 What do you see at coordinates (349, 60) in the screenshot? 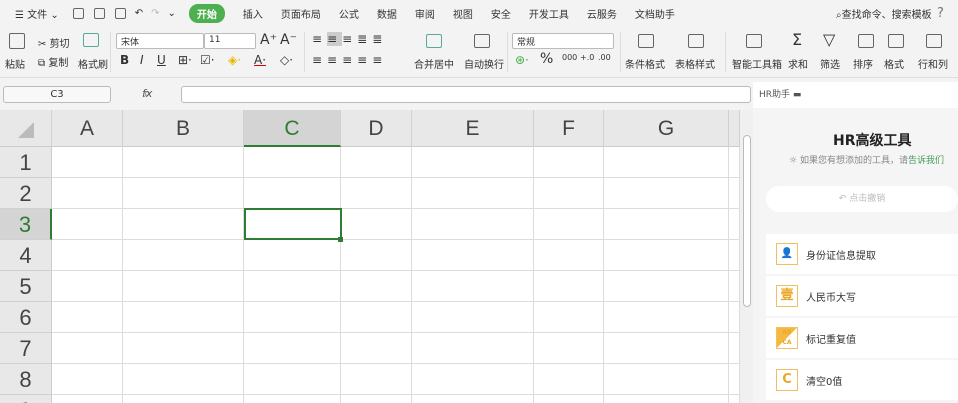
I see `horizontal-align-icons: ≡≡≡≡≡` at bounding box center [349, 60].